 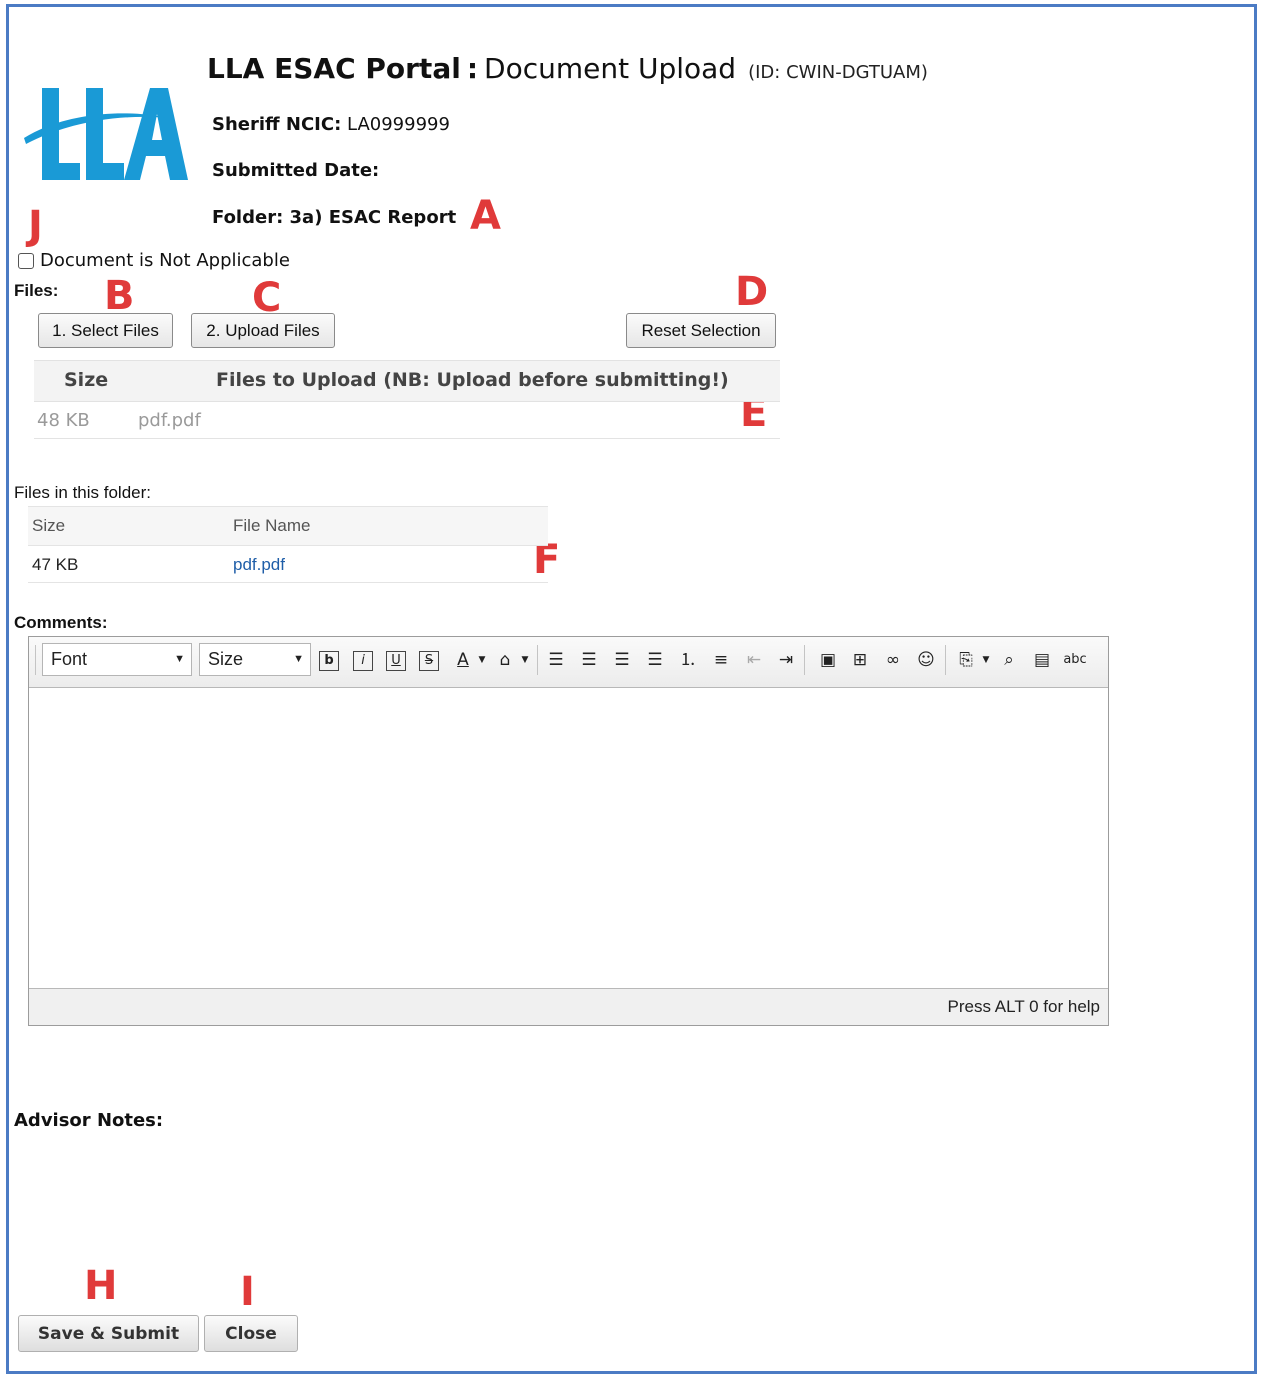 What do you see at coordinates (69, 659) in the screenshot?
I see `font-select-value: Font` at bounding box center [69, 659].